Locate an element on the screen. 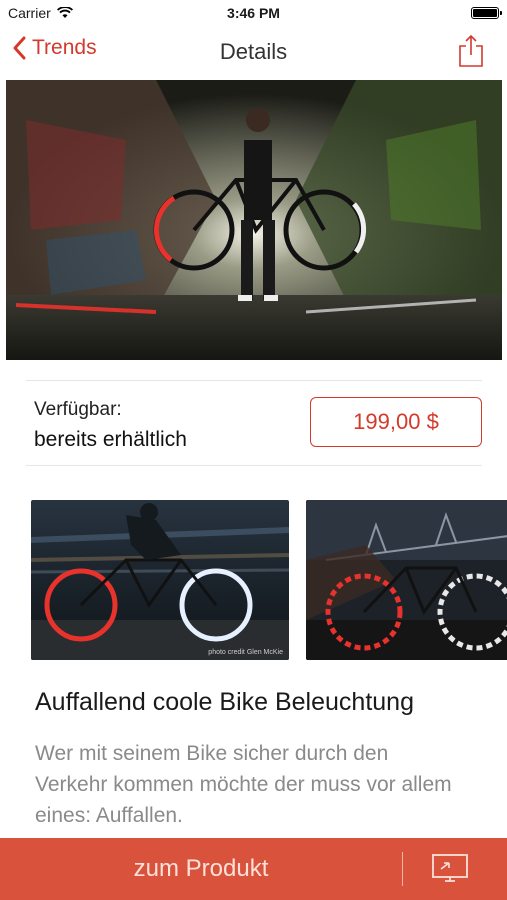 The image size is (507, 900). night-rider-photo: photo credit Glen McKie is located at coordinates (160, 580).